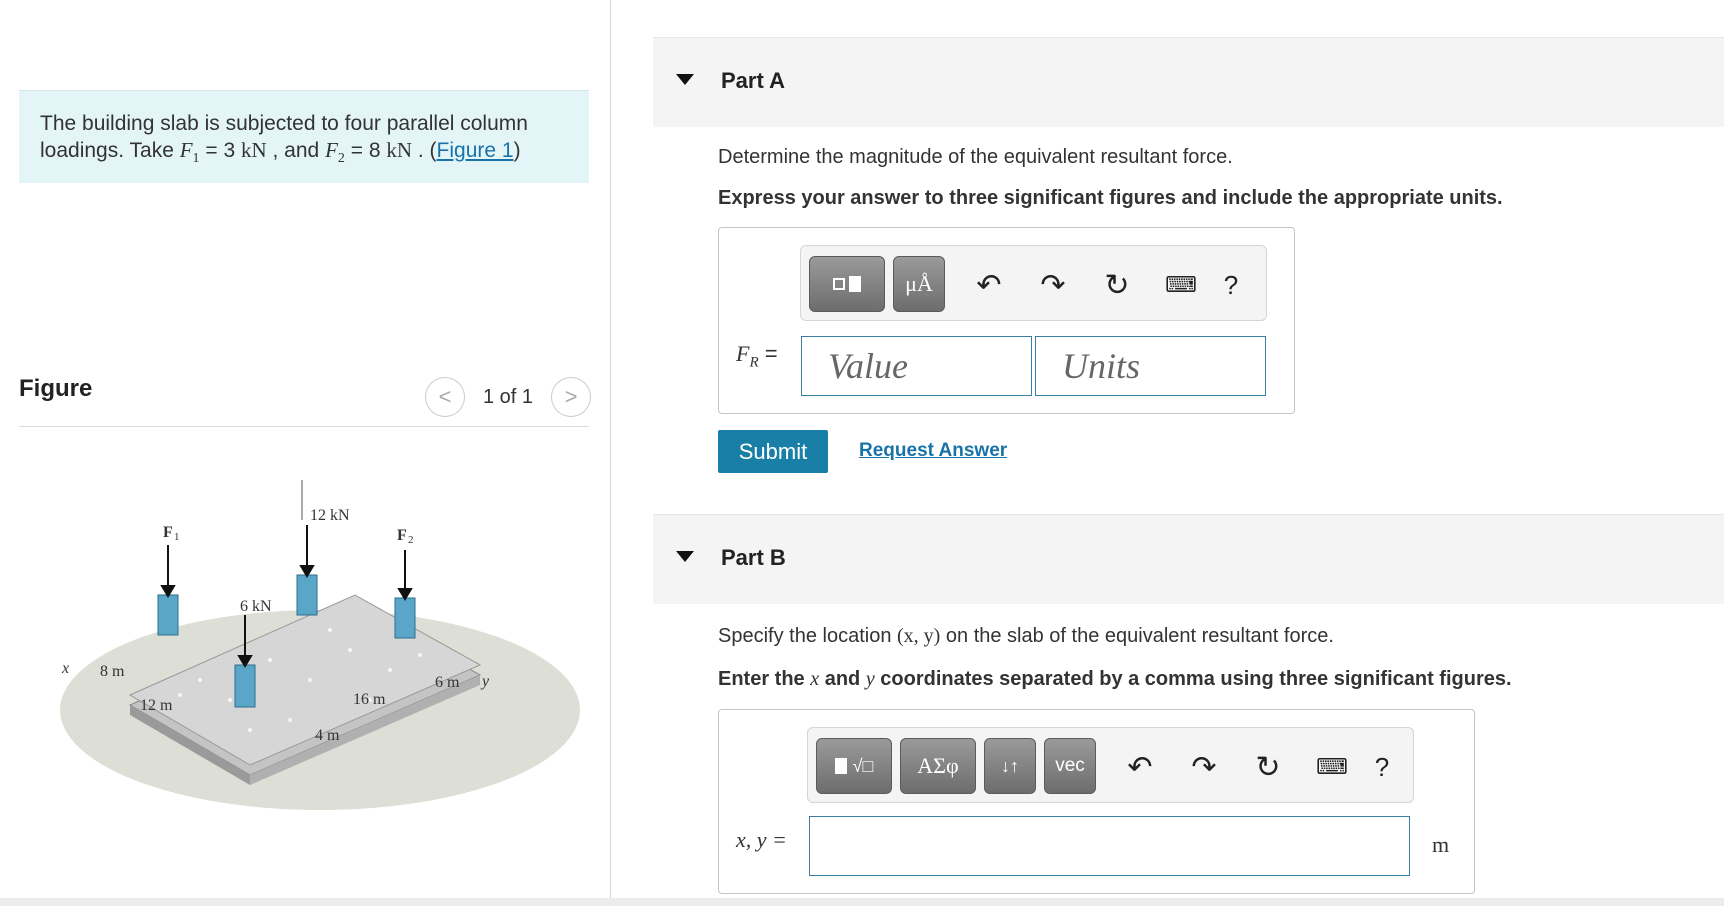  What do you see at coordinates (754, 362) in the screenshot?
I see `fr-subscript: R` at bounding box center [754, 362].